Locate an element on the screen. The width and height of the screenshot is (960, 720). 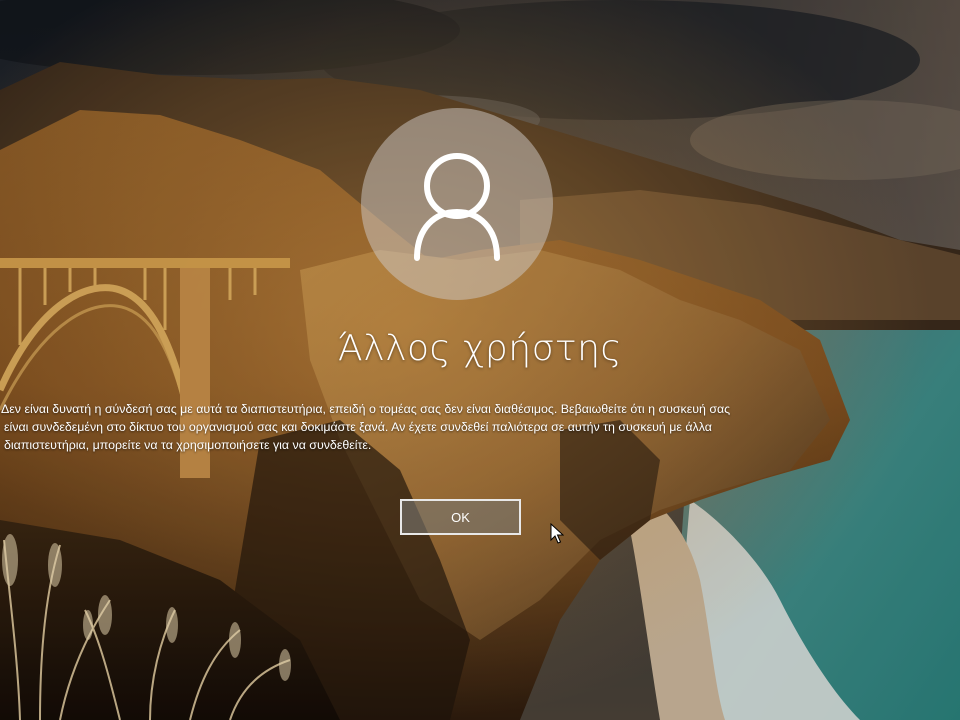
user-avatar is located at coordinates (457, 204).